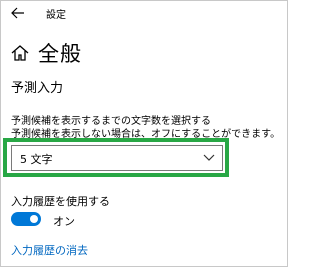  I want to click on char-count-dropdown: 5 文字, so click(117, 158).